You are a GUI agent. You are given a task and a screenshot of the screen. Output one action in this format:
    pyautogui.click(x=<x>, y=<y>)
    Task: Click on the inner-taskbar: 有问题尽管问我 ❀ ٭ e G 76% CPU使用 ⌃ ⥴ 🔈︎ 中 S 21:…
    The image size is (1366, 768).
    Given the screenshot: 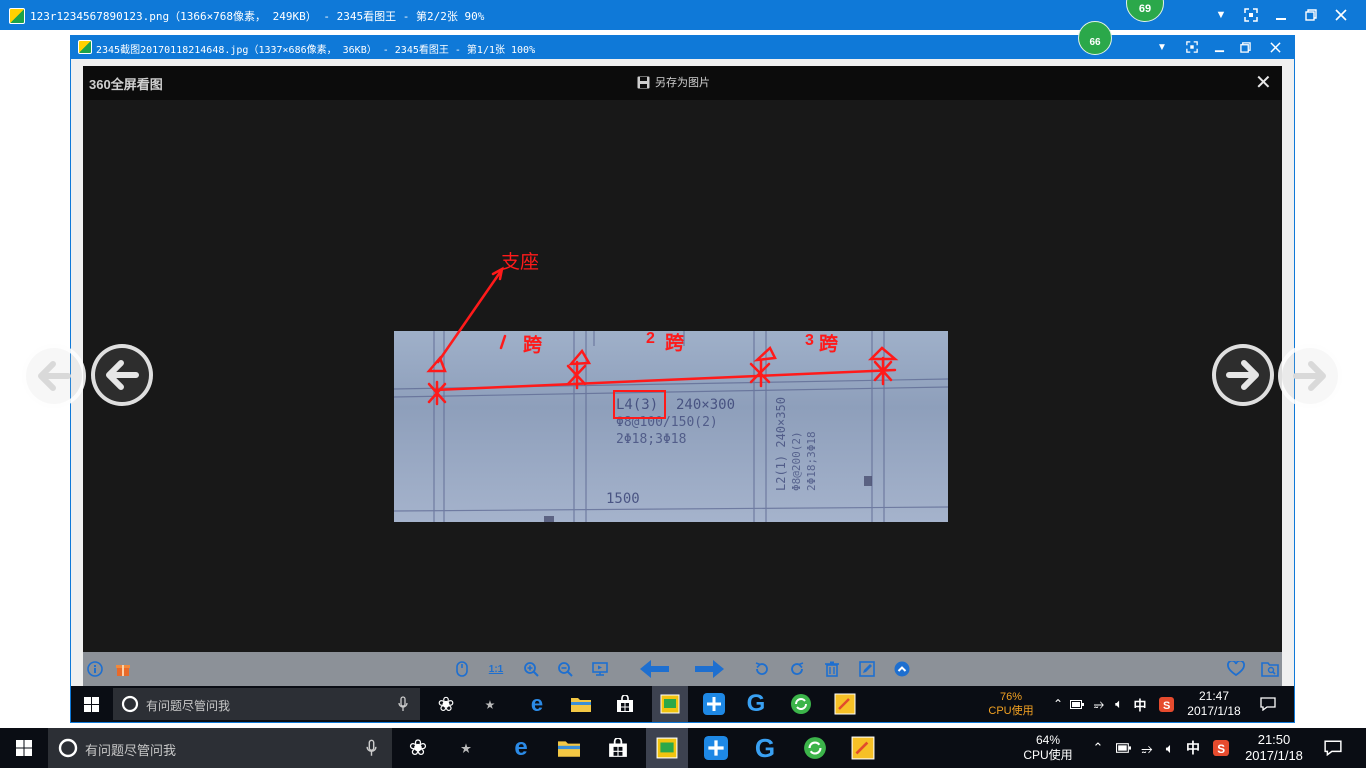 What is the action you would take?
    pyautogui.click(x=682, y=704)
    